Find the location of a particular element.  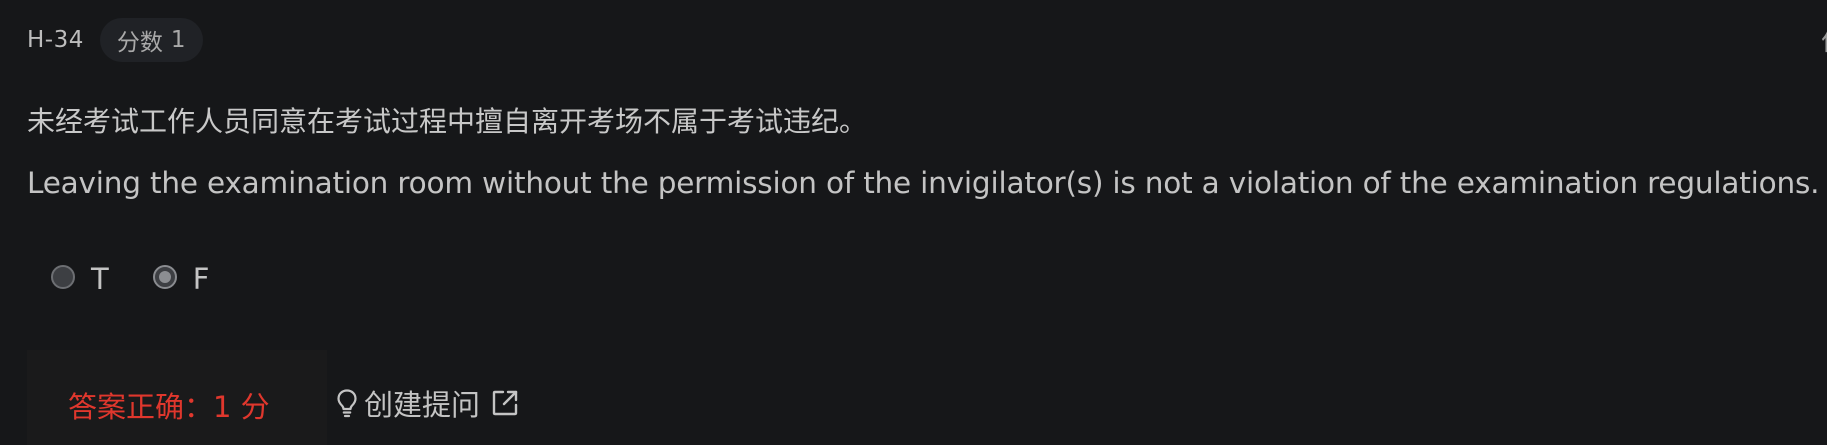

option-true-label: T is located at coordinates (100, 279).